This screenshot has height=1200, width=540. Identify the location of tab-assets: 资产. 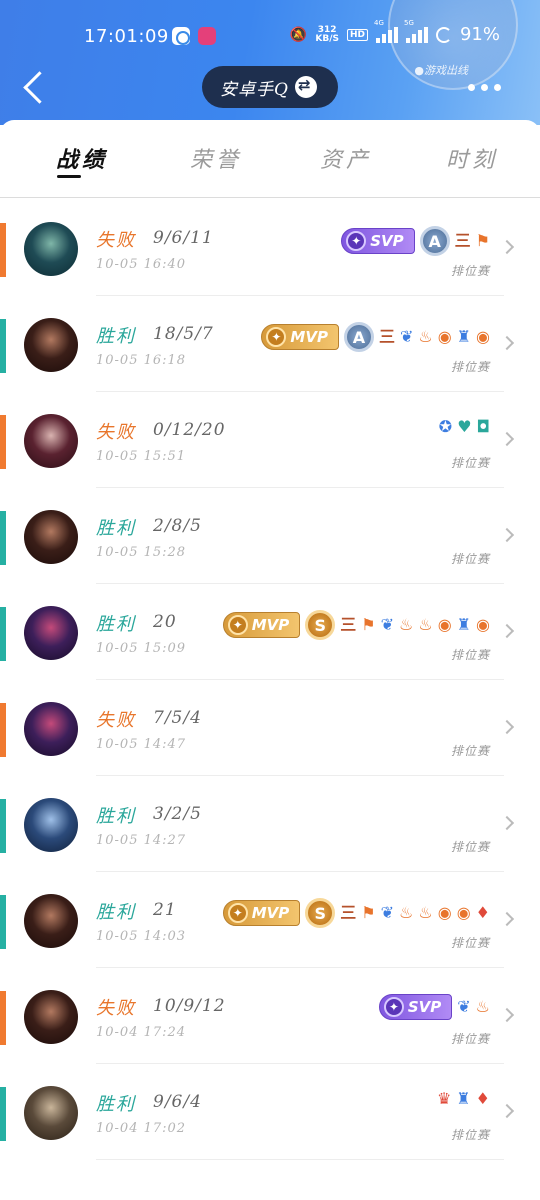
(346, 158).